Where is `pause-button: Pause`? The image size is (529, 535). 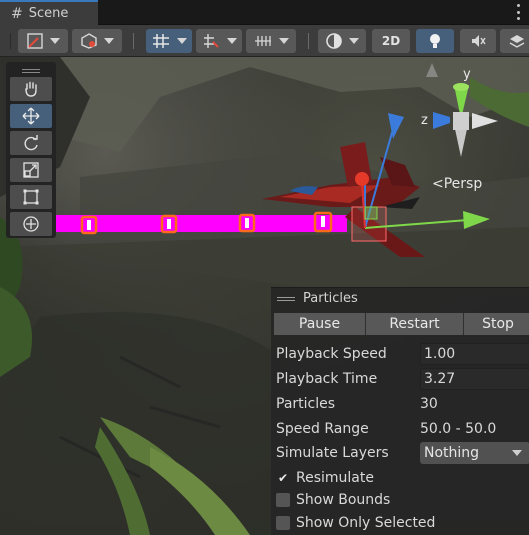 pause-button: Pause is located at coordinates (320, 324).